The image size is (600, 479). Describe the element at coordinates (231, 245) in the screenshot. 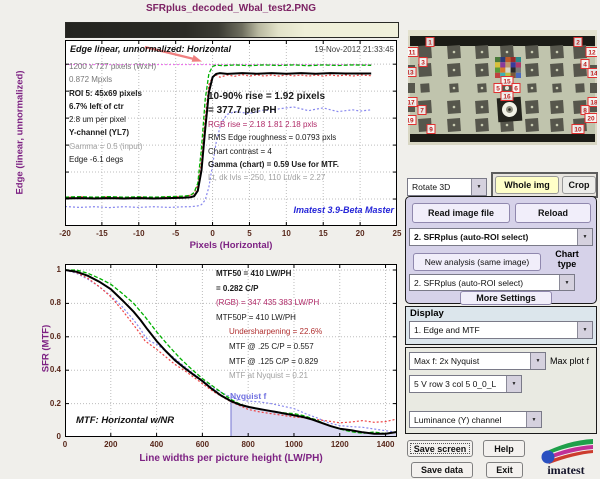

I see `edge-x-axis-label: Pixels (Horizontal)` at that location.